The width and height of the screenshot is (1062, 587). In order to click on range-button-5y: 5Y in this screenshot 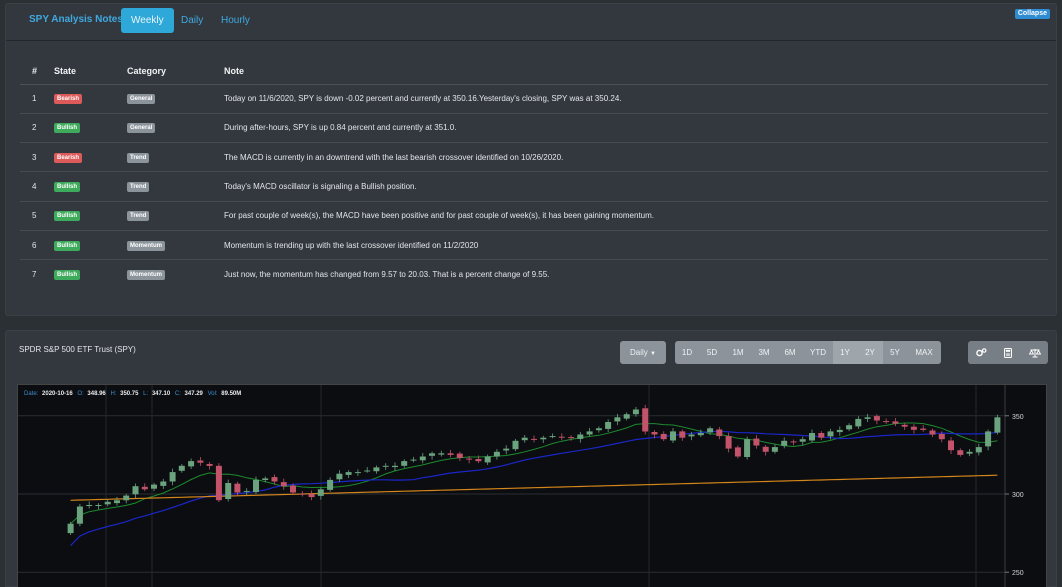, I will do `click(895, 352)`.